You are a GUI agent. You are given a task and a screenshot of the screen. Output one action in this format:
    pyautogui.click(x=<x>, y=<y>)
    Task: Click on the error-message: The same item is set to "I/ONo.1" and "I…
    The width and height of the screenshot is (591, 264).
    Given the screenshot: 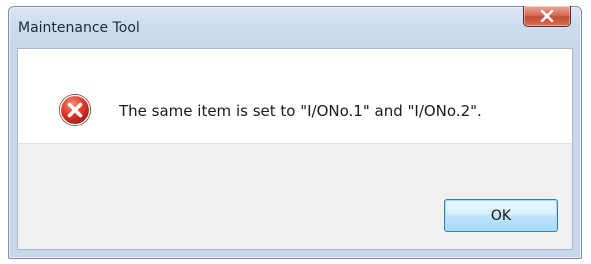 What is the action you would take?
    pyautogui.click(x=300, y=111)
    